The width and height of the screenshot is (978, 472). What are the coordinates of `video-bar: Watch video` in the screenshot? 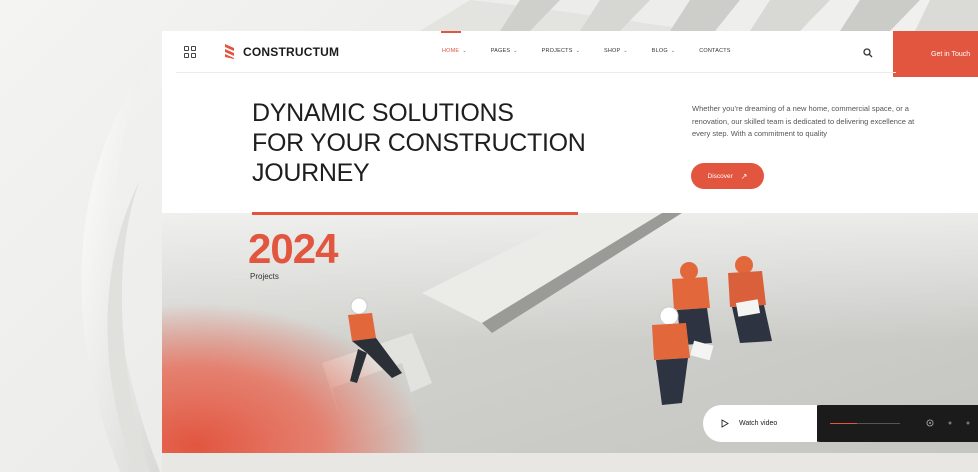 It's located at (840, 423).